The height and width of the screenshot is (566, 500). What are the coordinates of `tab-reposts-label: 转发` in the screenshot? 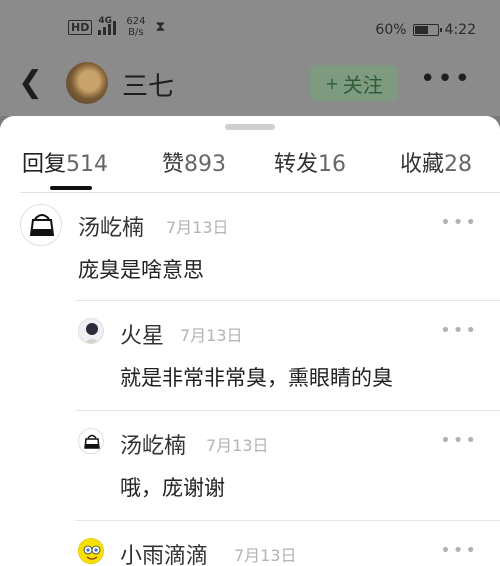 It's located at (296, 164).